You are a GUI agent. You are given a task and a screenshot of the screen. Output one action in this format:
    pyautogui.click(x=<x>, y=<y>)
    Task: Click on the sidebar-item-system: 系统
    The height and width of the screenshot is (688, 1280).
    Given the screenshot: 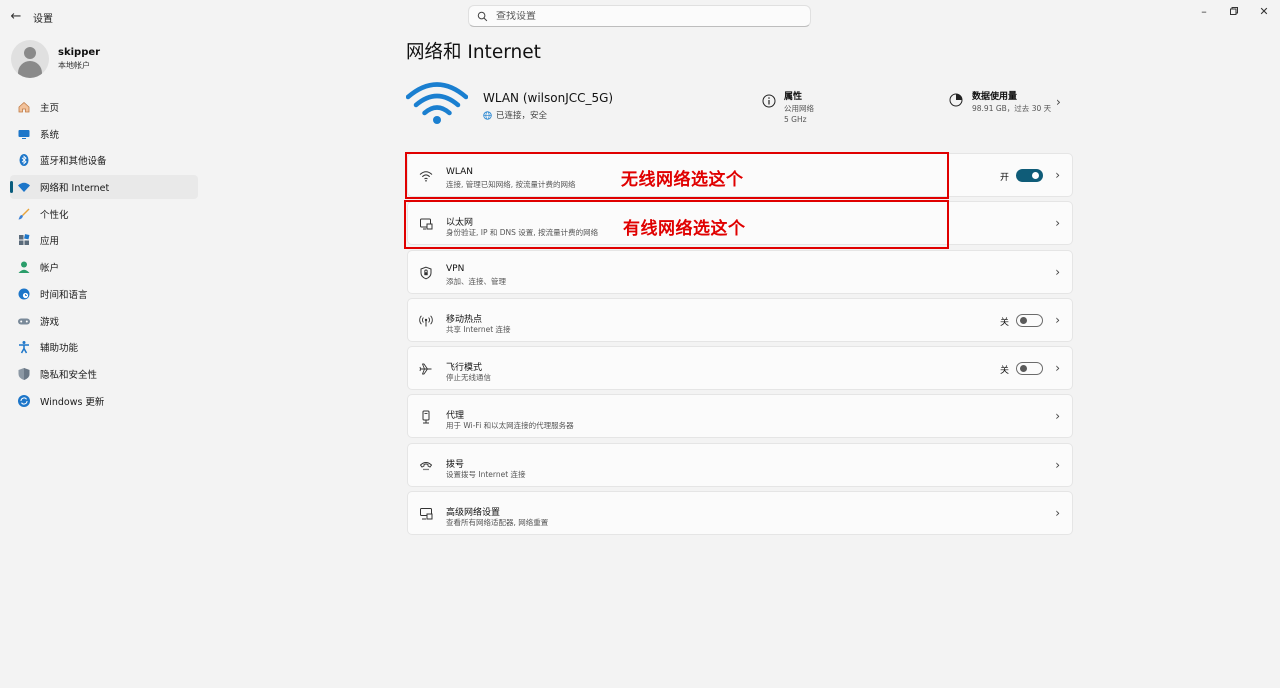 What is the action you would take?
    pyautogui.click(x=104, y=134)
    